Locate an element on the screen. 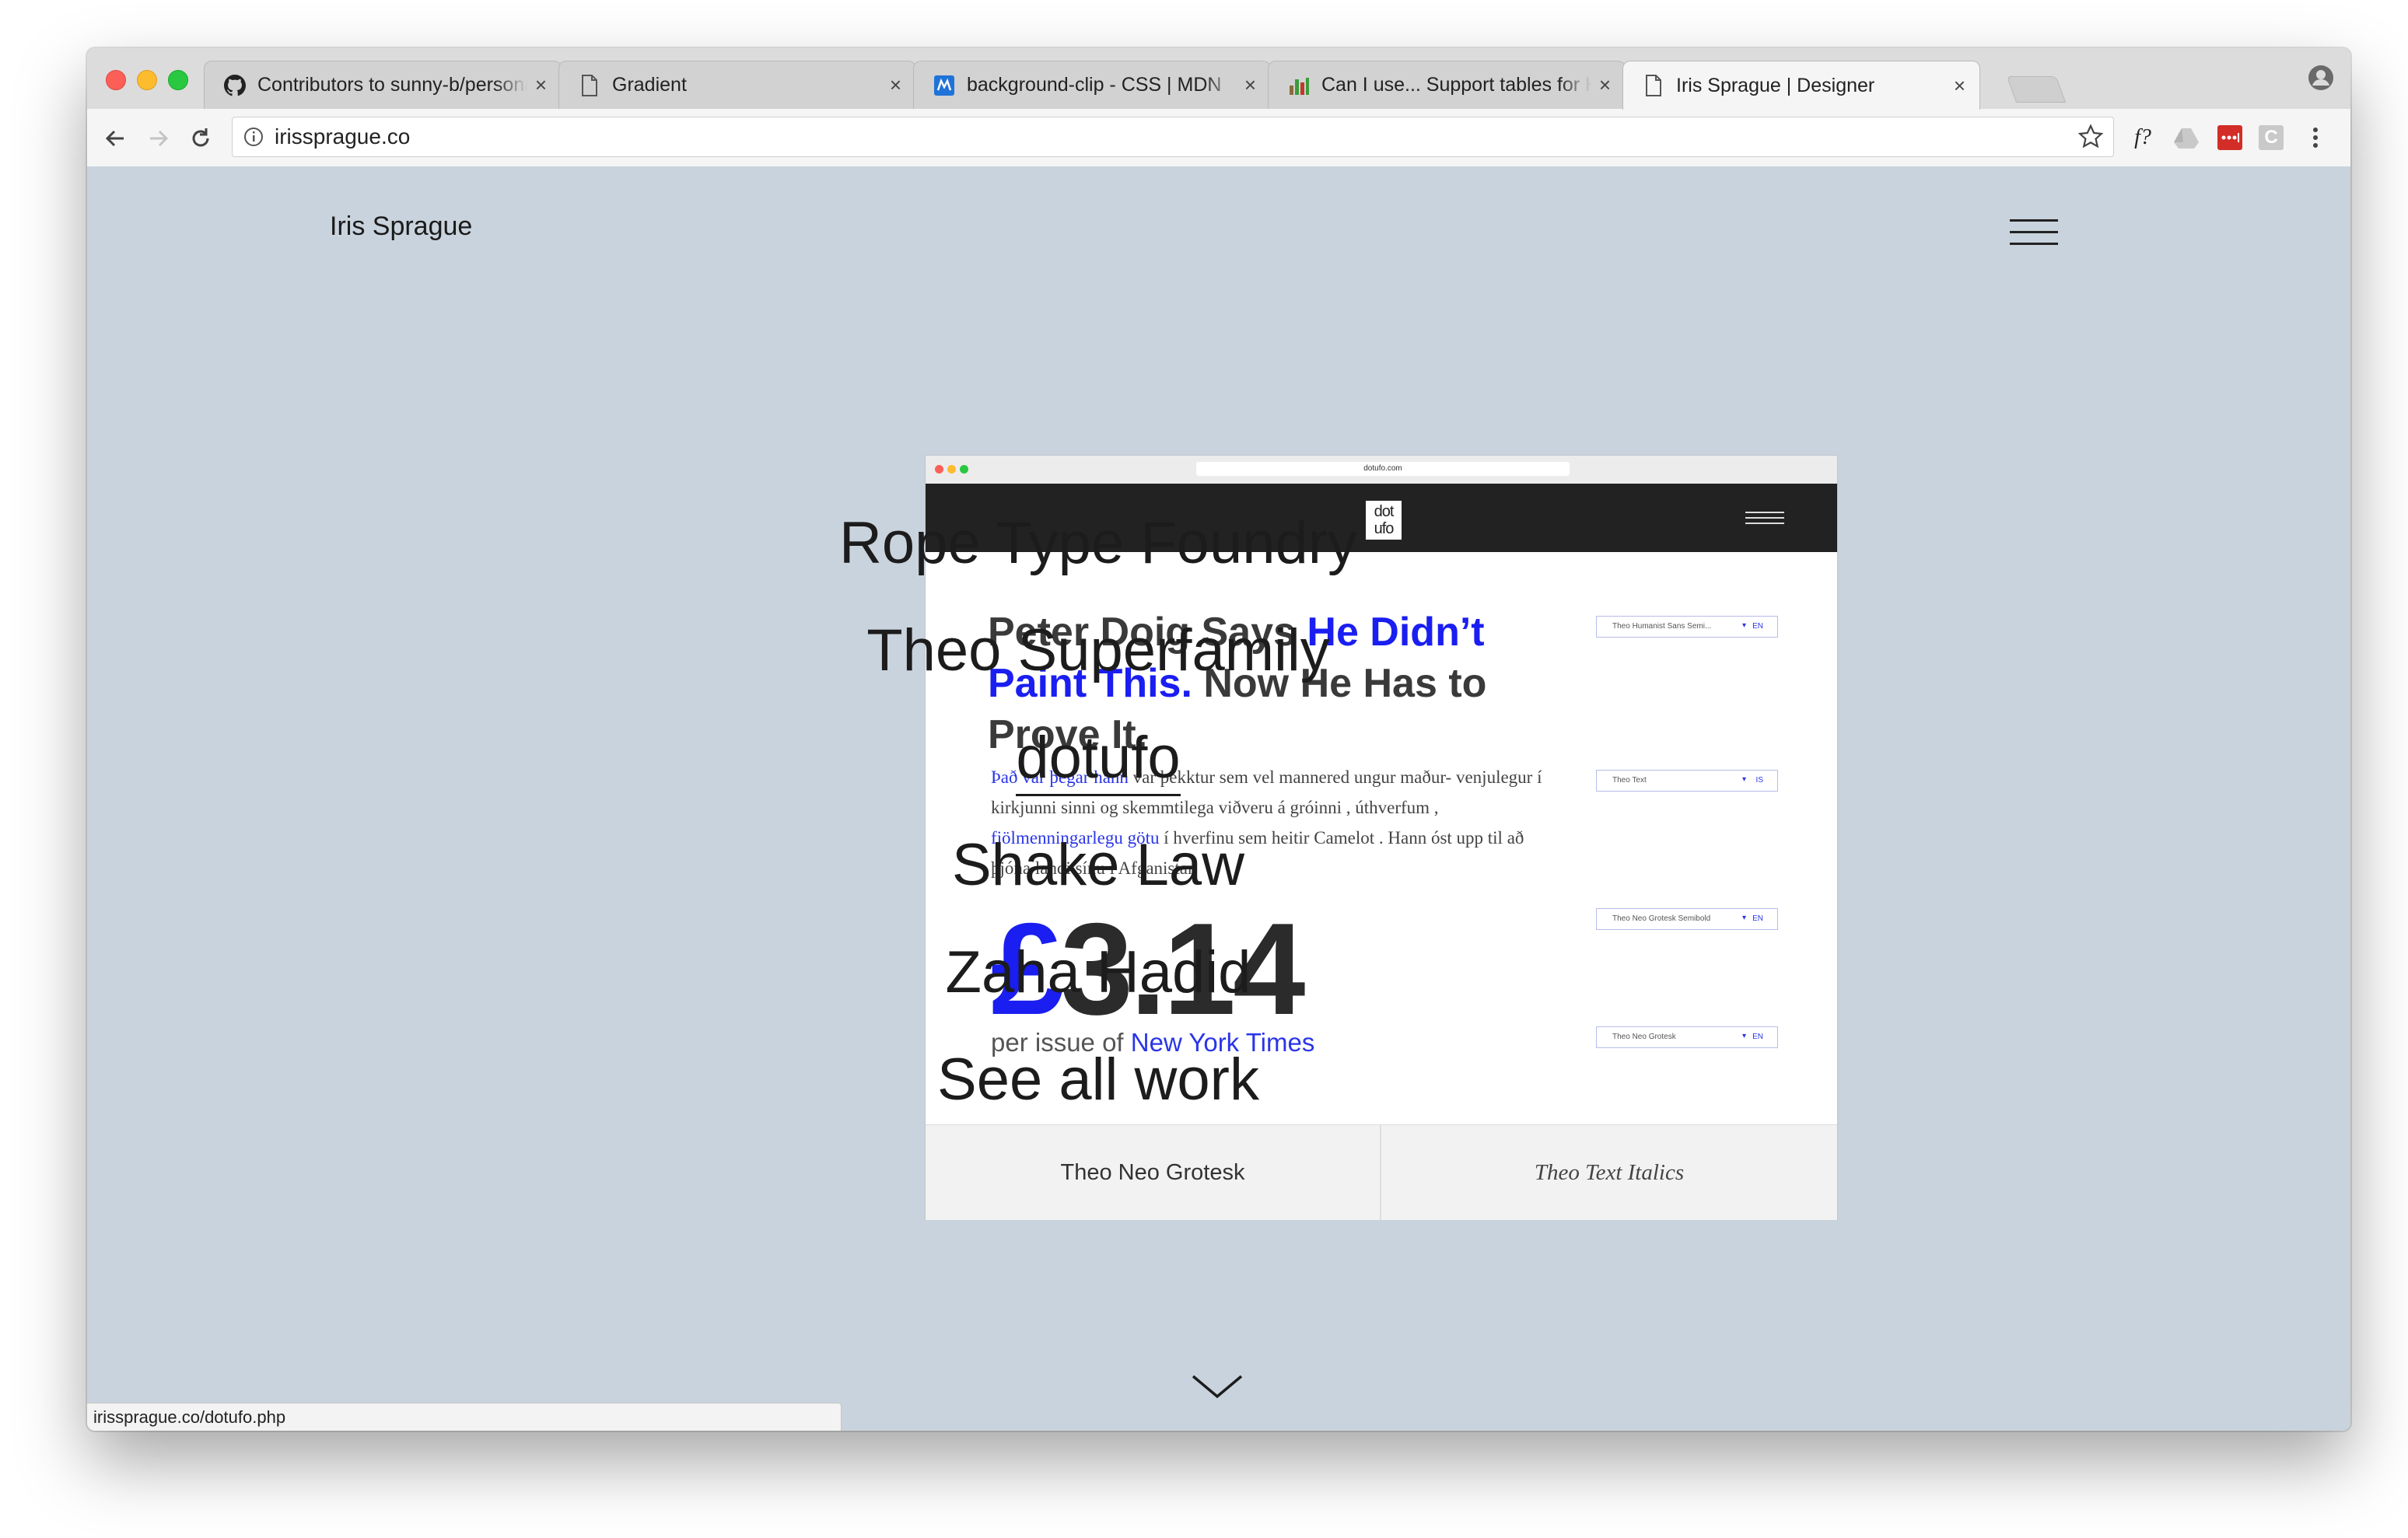 The image size is (2408, 1538). preview-font-select: Theo Neo Grotesk Semibold ▾ EN is located at coordinates (1687, 919).